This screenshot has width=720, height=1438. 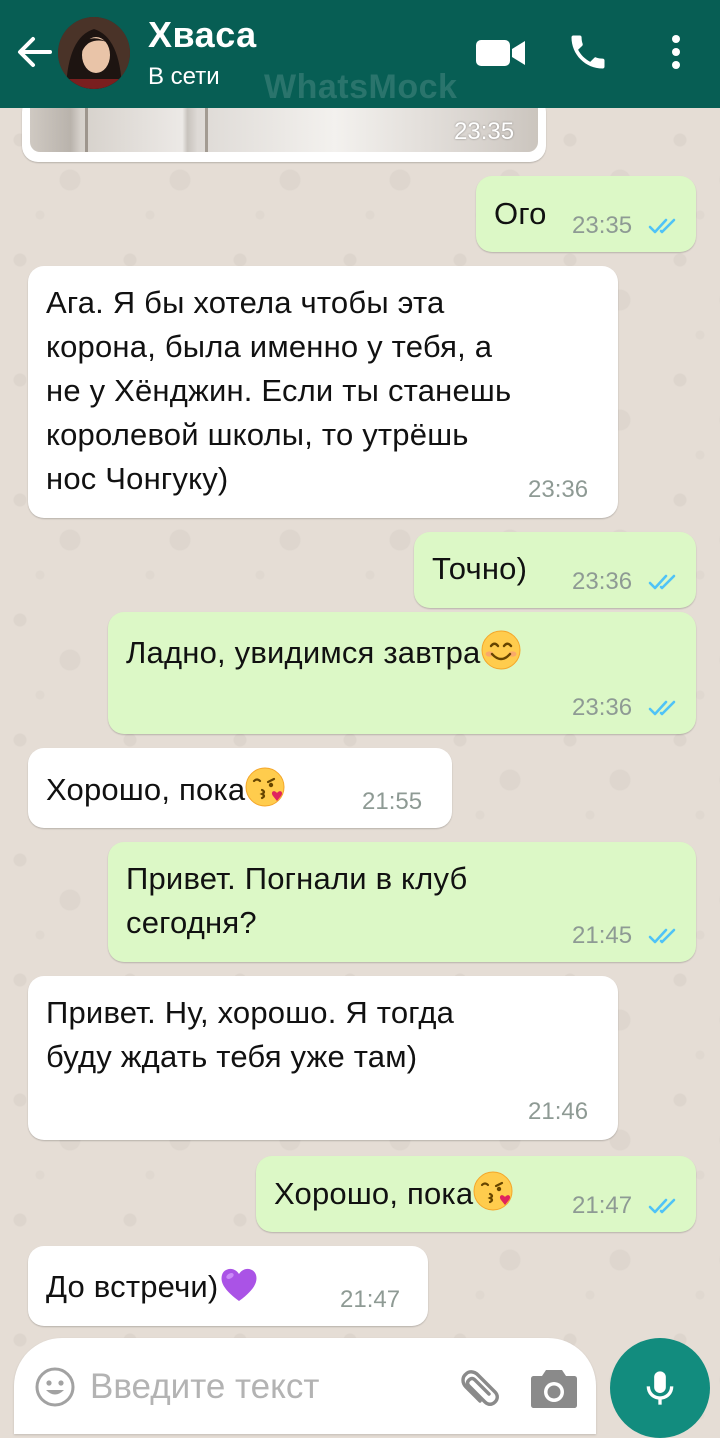 I want to click on camera-icon, so click(x=554, y=1388).